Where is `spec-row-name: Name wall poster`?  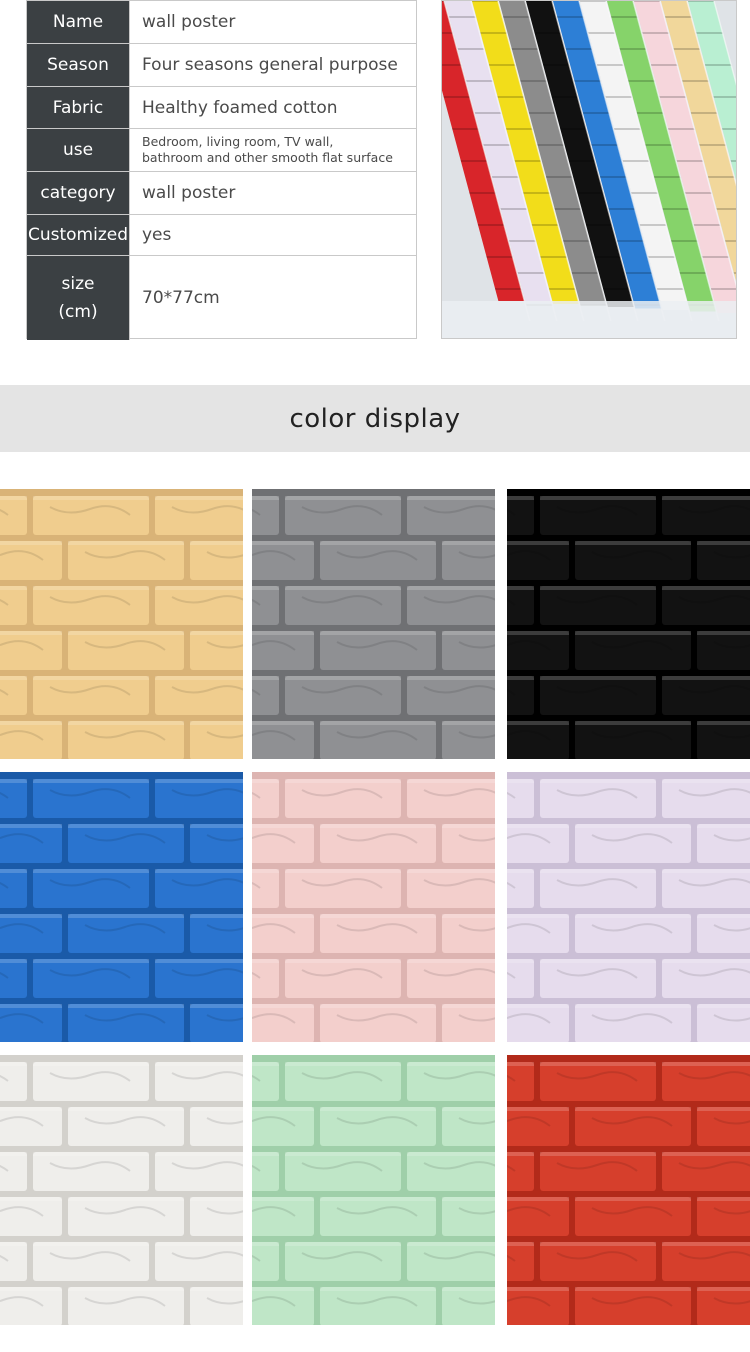 spec-row-name: Name wall poster is located at coordinates (221, 22).